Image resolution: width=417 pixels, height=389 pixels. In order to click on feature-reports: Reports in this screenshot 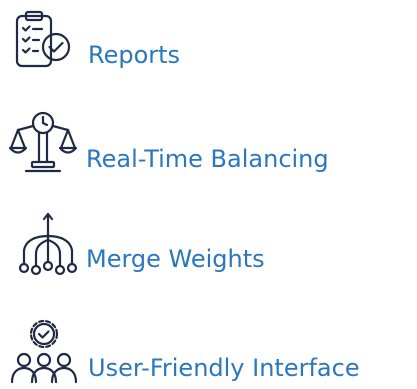, I will do `click(90, 41)`.